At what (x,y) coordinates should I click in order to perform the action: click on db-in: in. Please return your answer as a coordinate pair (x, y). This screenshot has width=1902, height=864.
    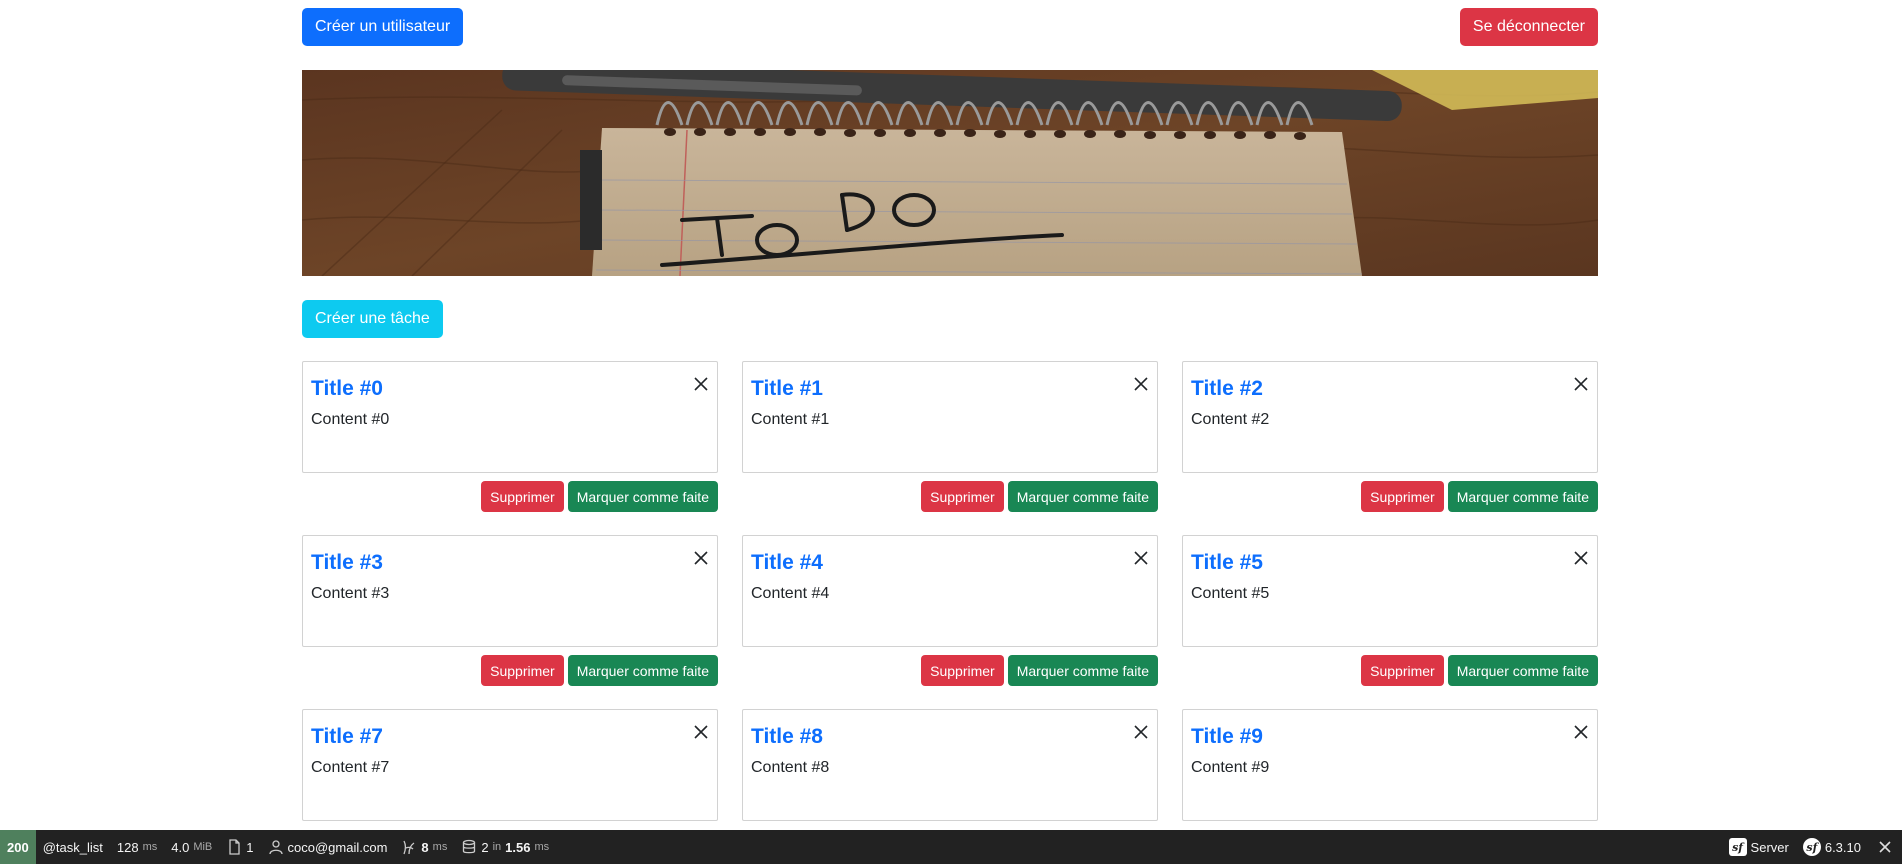
    Looking at the image, I should click on (497, 847).